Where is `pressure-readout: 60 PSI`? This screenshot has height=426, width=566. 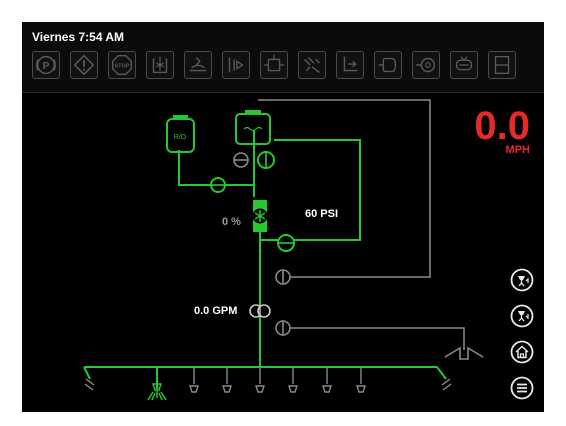 pressure-readout: 60 PSI is located at coordinates (322, 214).